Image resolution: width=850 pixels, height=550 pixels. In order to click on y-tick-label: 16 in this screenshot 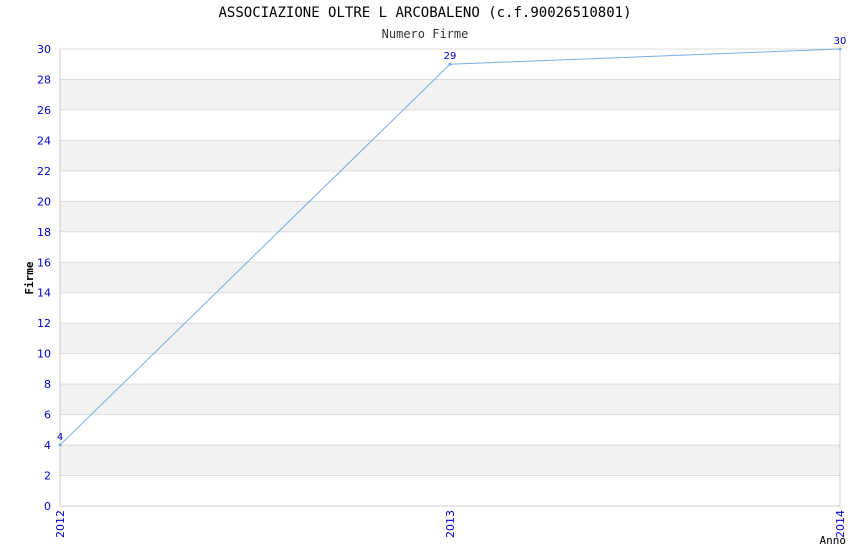, I will do `click(44, 262)`.